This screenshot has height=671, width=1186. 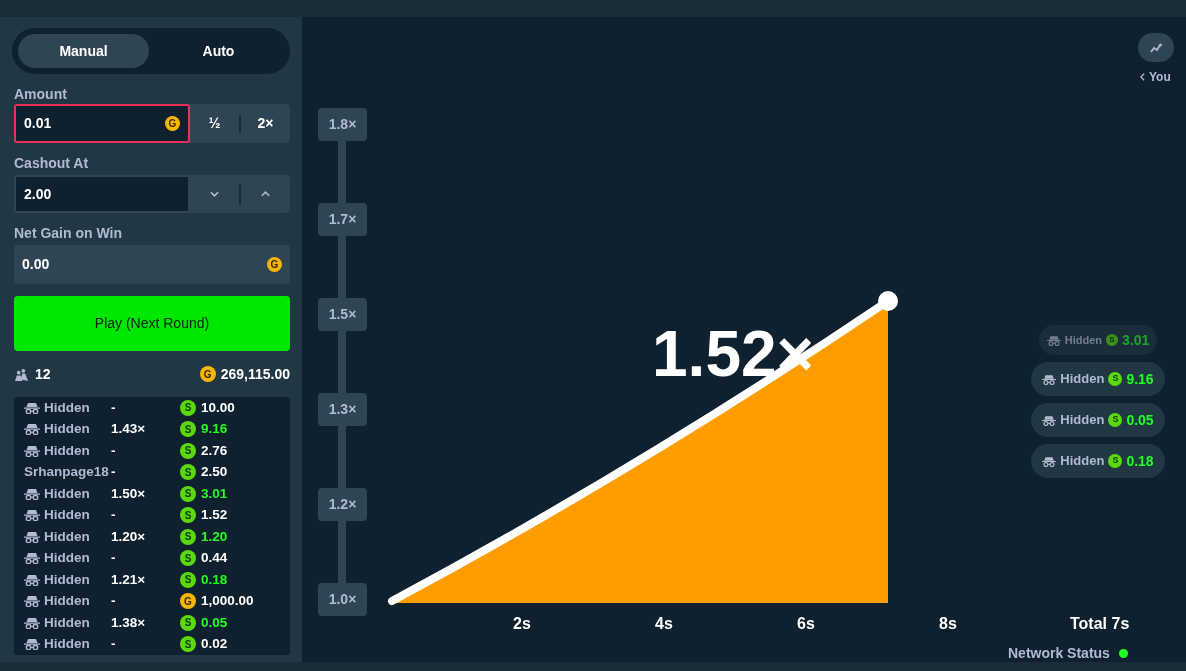 What do you see at coordinates (1140, 379) in the screenshot?
I see `cashout-amount: 9.16` at bounding box center [1140, 379].